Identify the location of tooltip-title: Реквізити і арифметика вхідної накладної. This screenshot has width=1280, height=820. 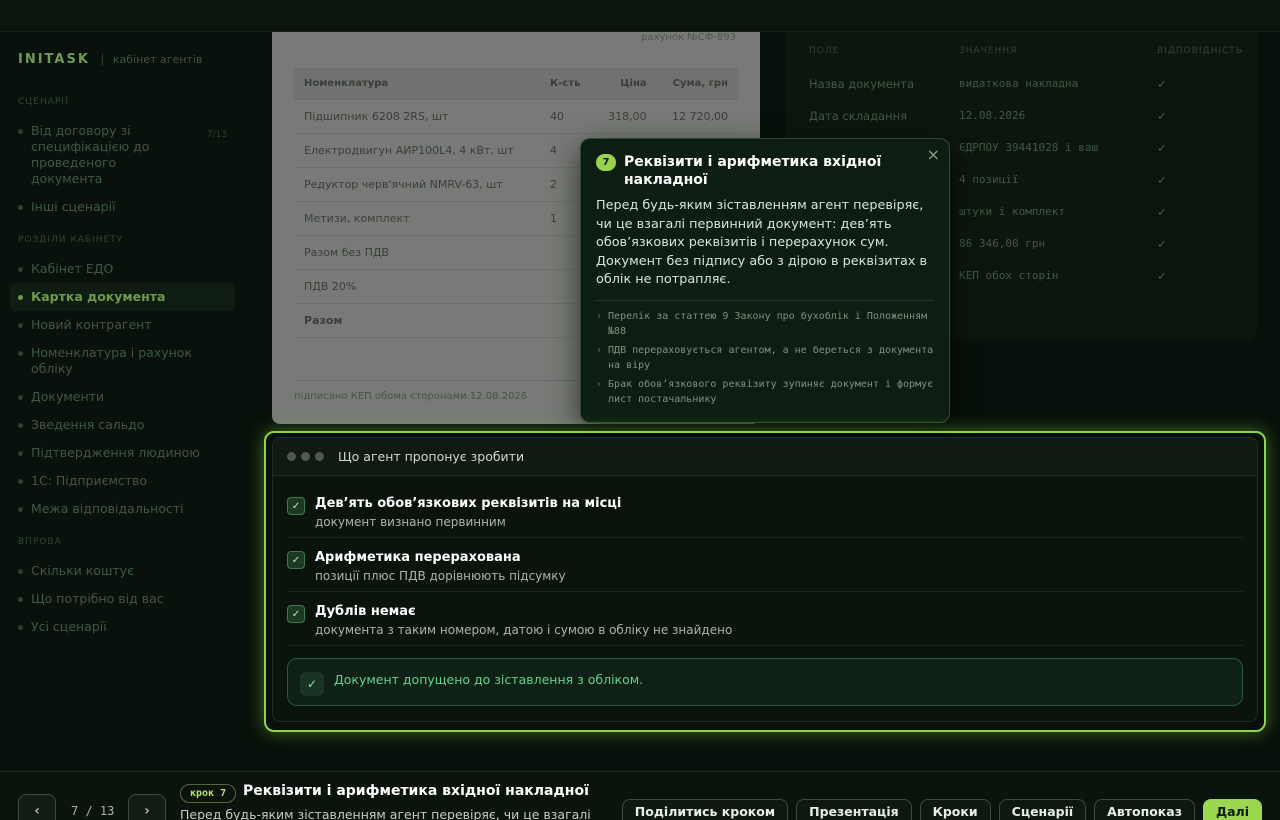
(753, 171).